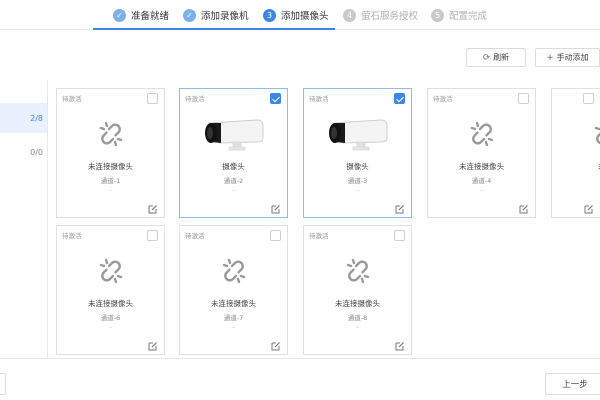 The height and width of the screenshot is (400, 600). Describe the element at coordinates (501, 57) in the screenshot. I see `refresh-label: 刷新` at that location.